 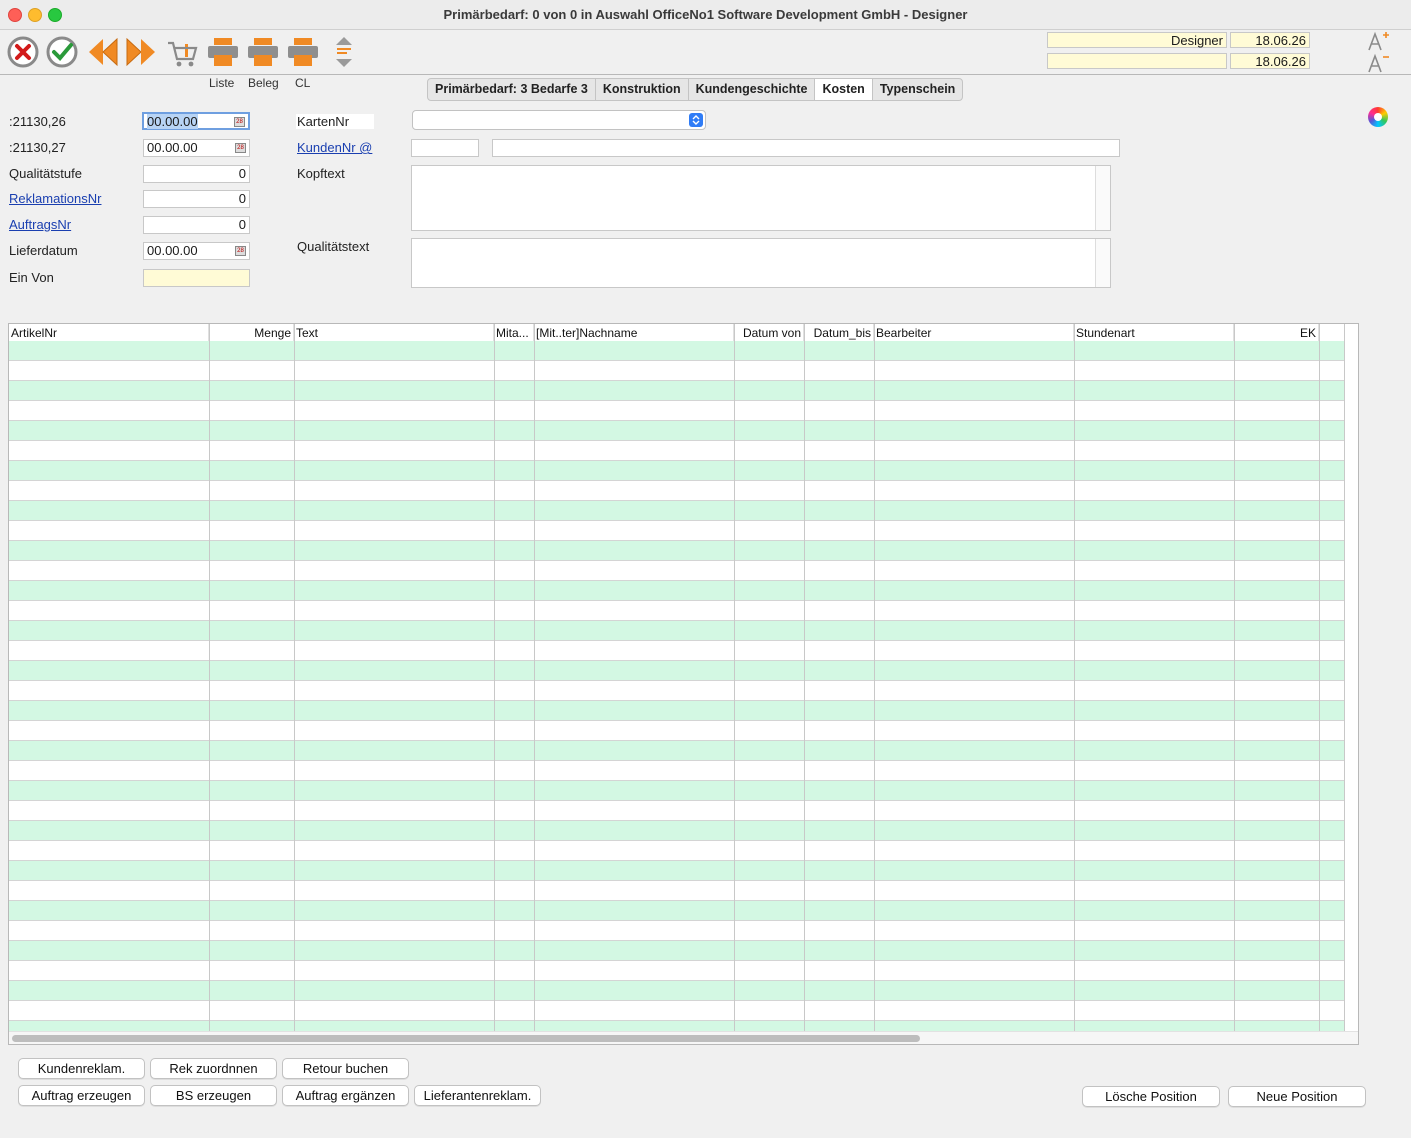 I want to click on date-field-1-input: 00.00.00 28, so click(x=196, y=121).